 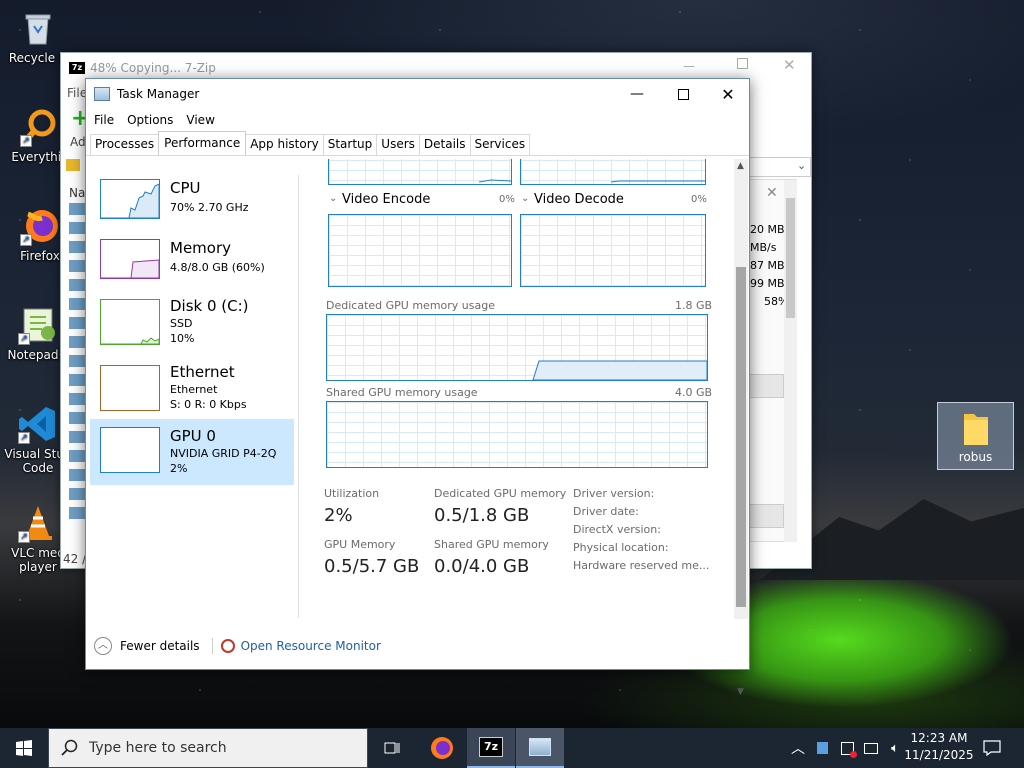 I want to click on resource-item-ethernet: Ethernet Ethernet S: 0 R: 0 Kbps, so click(x=192, y=390).